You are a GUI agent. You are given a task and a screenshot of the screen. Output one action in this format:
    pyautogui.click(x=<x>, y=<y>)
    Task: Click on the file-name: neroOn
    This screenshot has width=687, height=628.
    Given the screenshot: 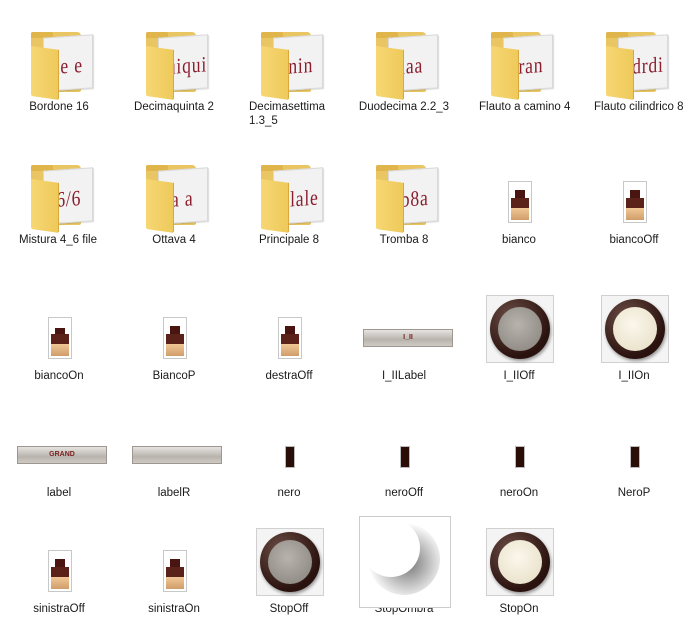 What is the action you would take?
    pyautogui.click(x=519, y=493)
    